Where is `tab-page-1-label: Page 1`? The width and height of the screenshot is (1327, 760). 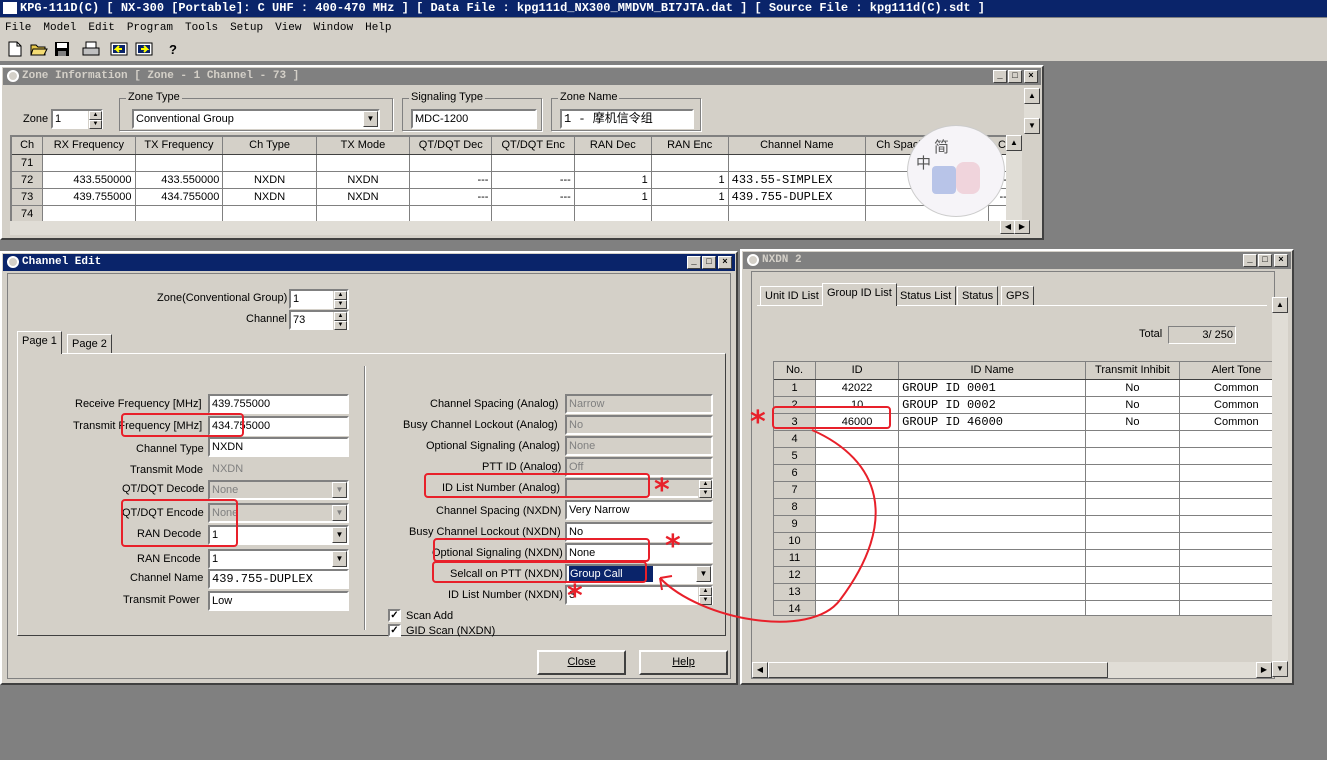
tab-page-1-label: Page 1 is located at coordinates (39, 341).